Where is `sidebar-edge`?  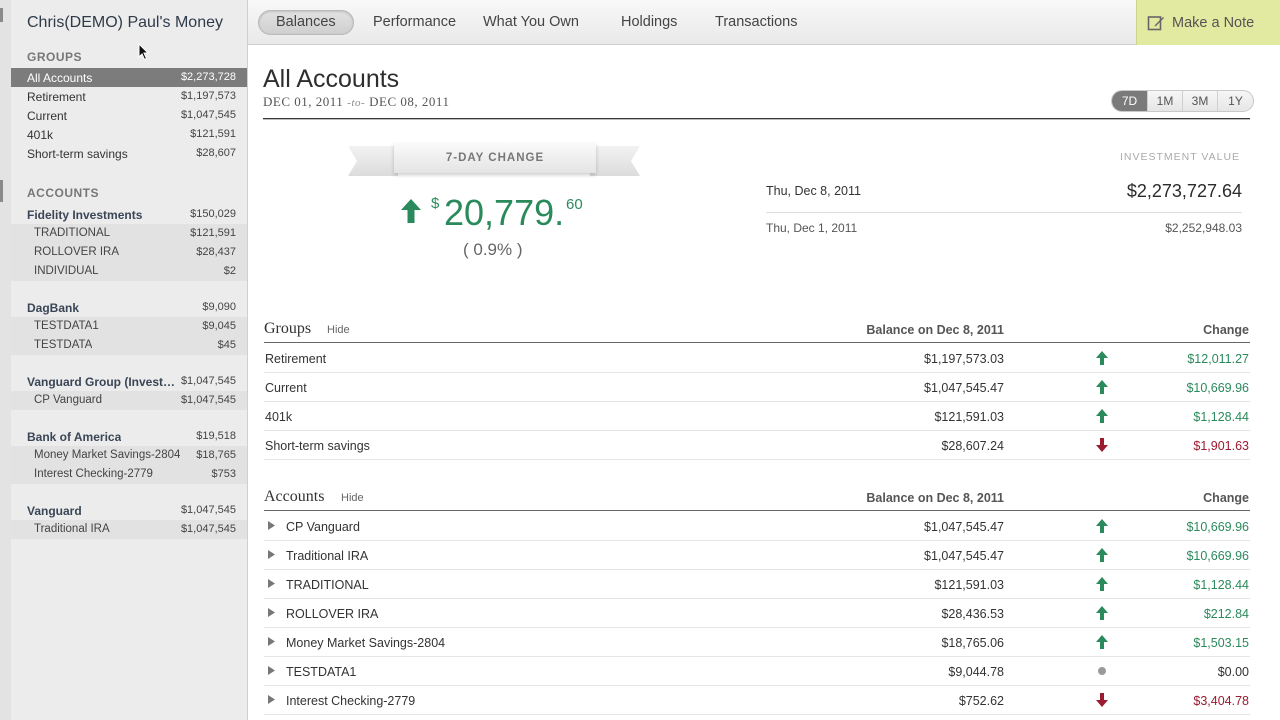 sidebar-edge is located at coordinates (5, 360).